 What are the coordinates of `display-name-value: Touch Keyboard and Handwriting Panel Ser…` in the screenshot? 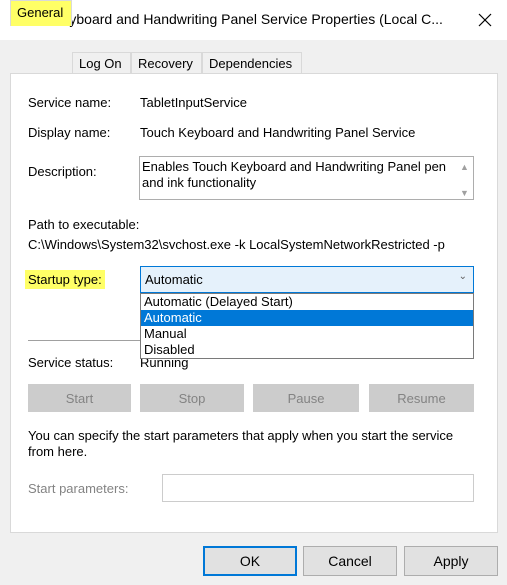 It's located at (278, 132).